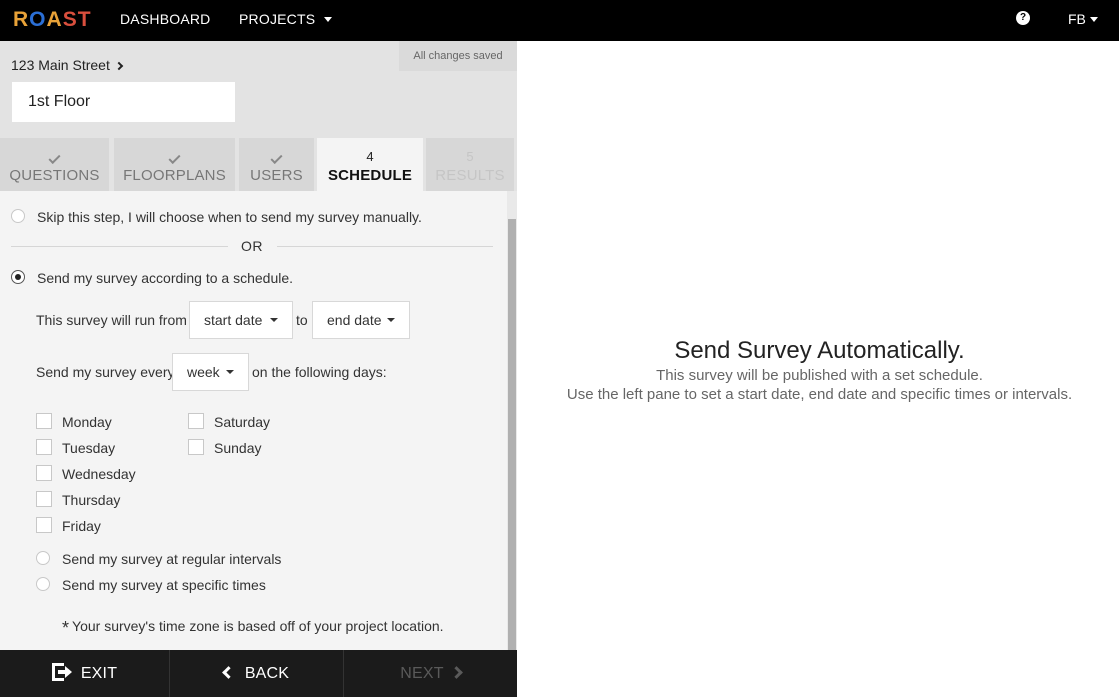 The height and width of the screenshot is (697, 1119). I want to click on nav-projects: PROJECTS, so click(286, 19).